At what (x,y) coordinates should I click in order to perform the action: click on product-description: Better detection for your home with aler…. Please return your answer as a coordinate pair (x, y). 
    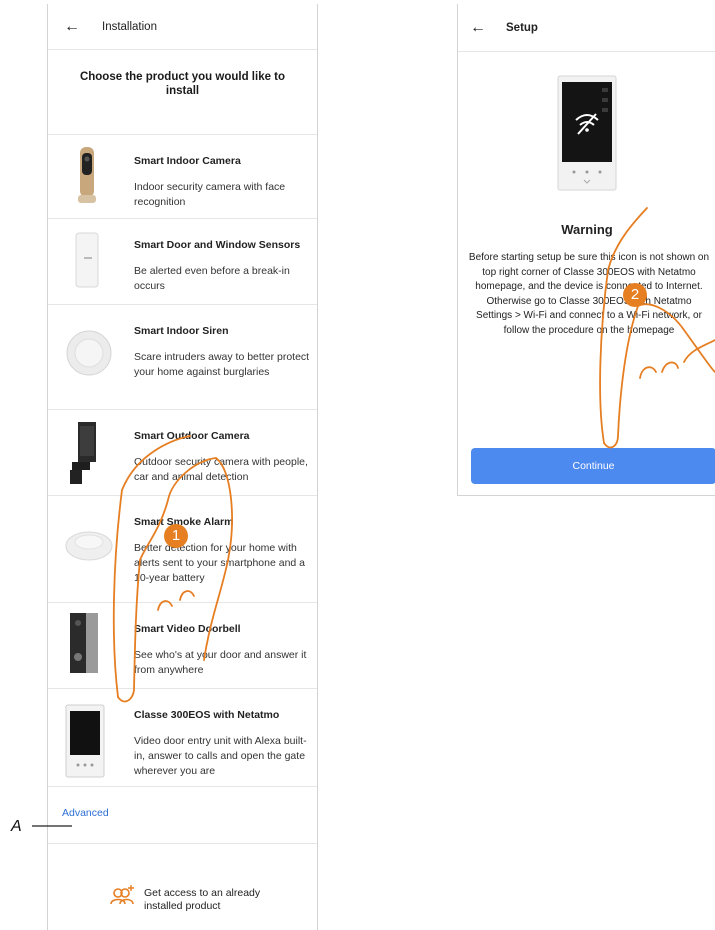
    Looking at the image, I should click on (220, 563).